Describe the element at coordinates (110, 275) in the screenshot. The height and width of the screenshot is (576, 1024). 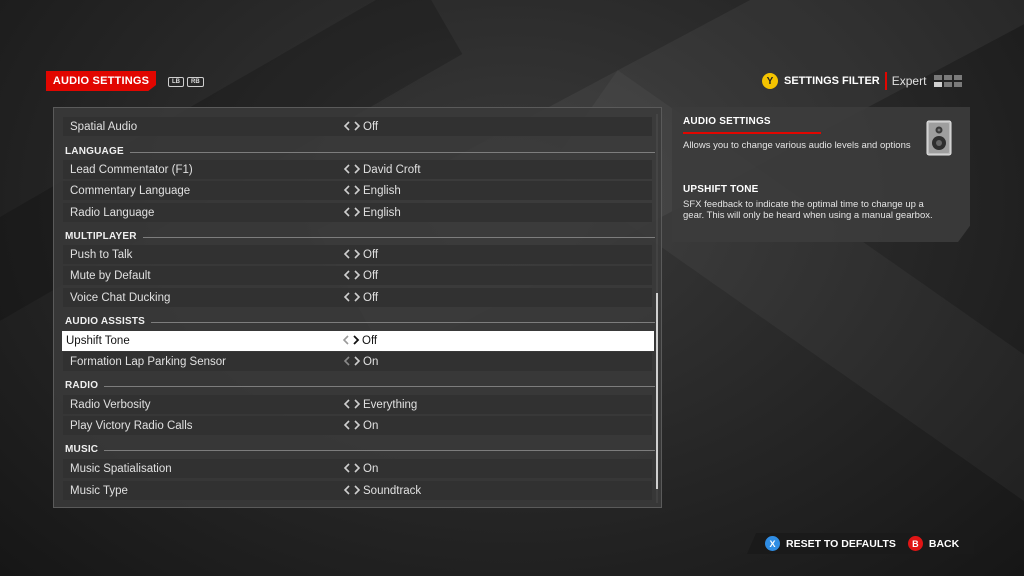
I see `setting-label: Mute by Default` at that location.